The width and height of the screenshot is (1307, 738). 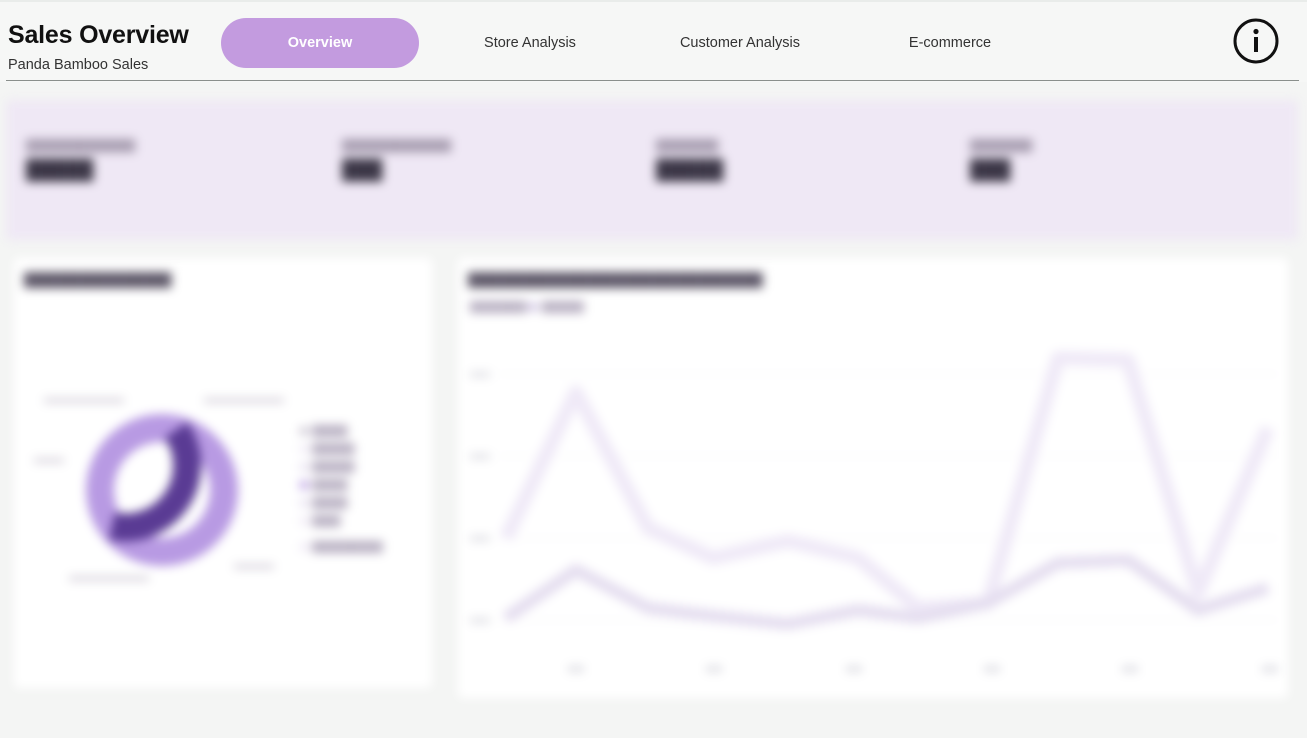 What do you see at coordinates (159, 489) in the screenshot?
I see `donut-chart` at bounding box center [159, 489].